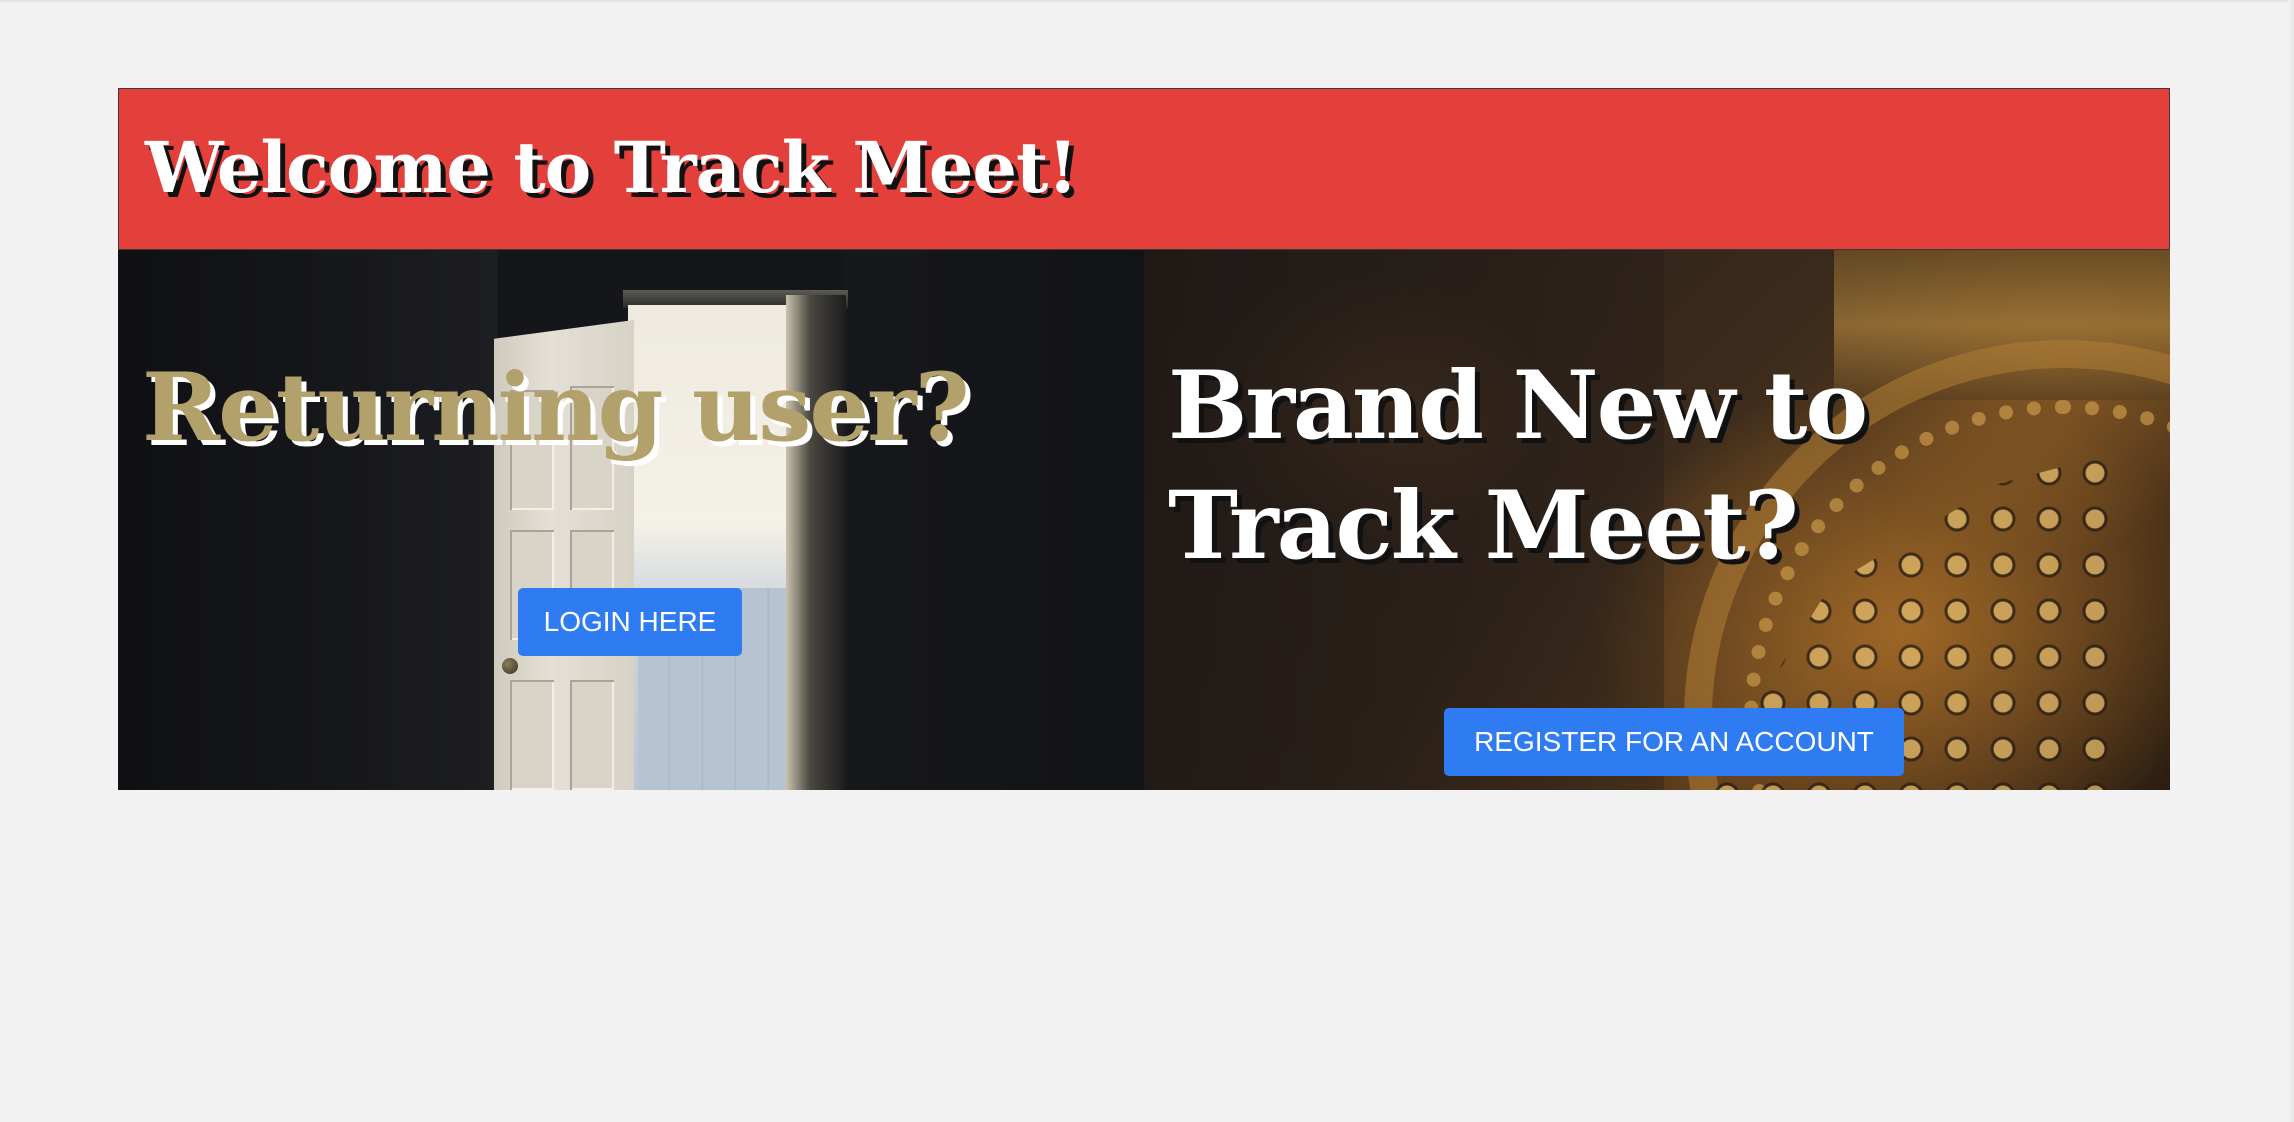 The width and height of the screenshot is (2294, 1122). I want to click on door-knob, so click(510, 666).